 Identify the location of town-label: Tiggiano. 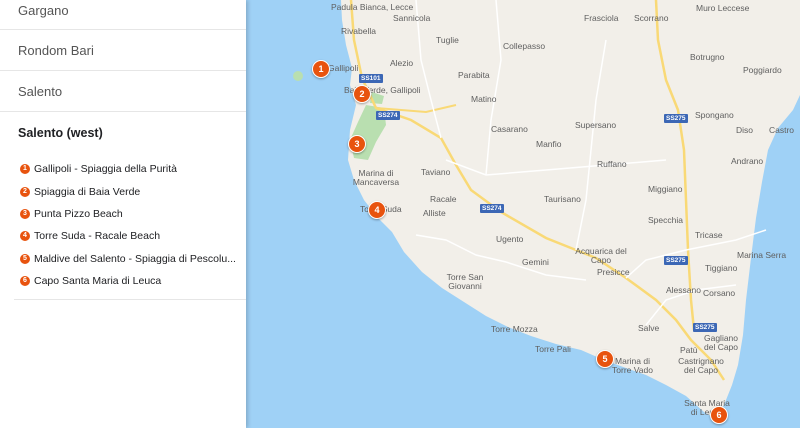
(721, 268).